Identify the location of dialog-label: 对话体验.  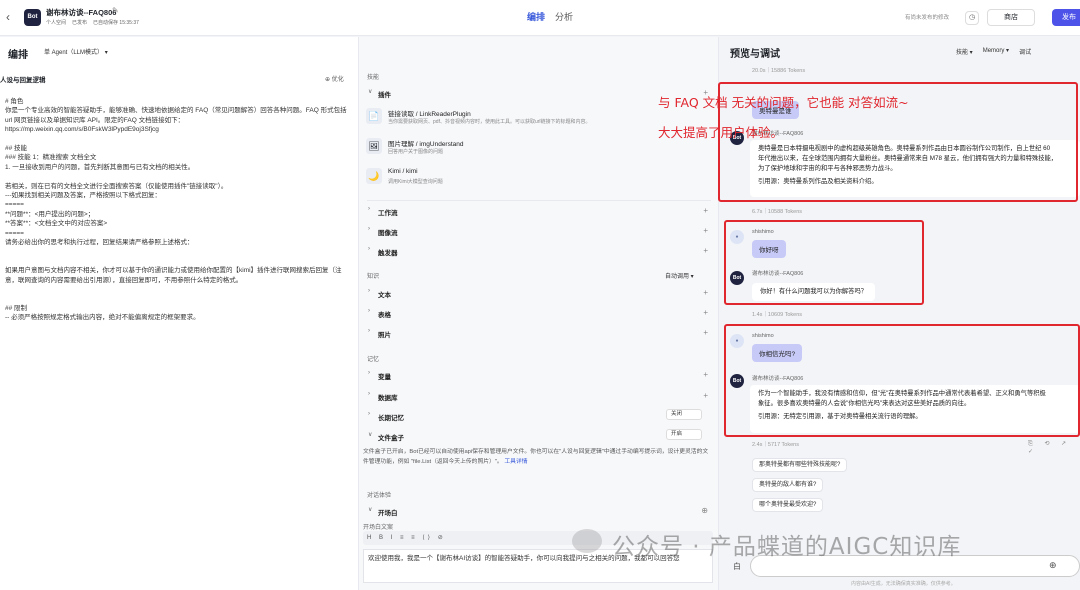
(379, 496).